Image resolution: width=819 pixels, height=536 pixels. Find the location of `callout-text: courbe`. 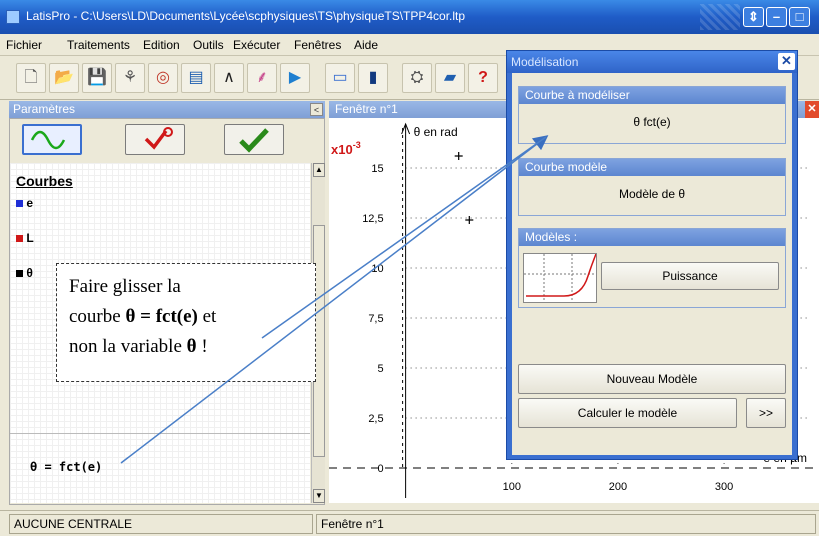

callout-text: courbe is located at coordinates (97, 316).